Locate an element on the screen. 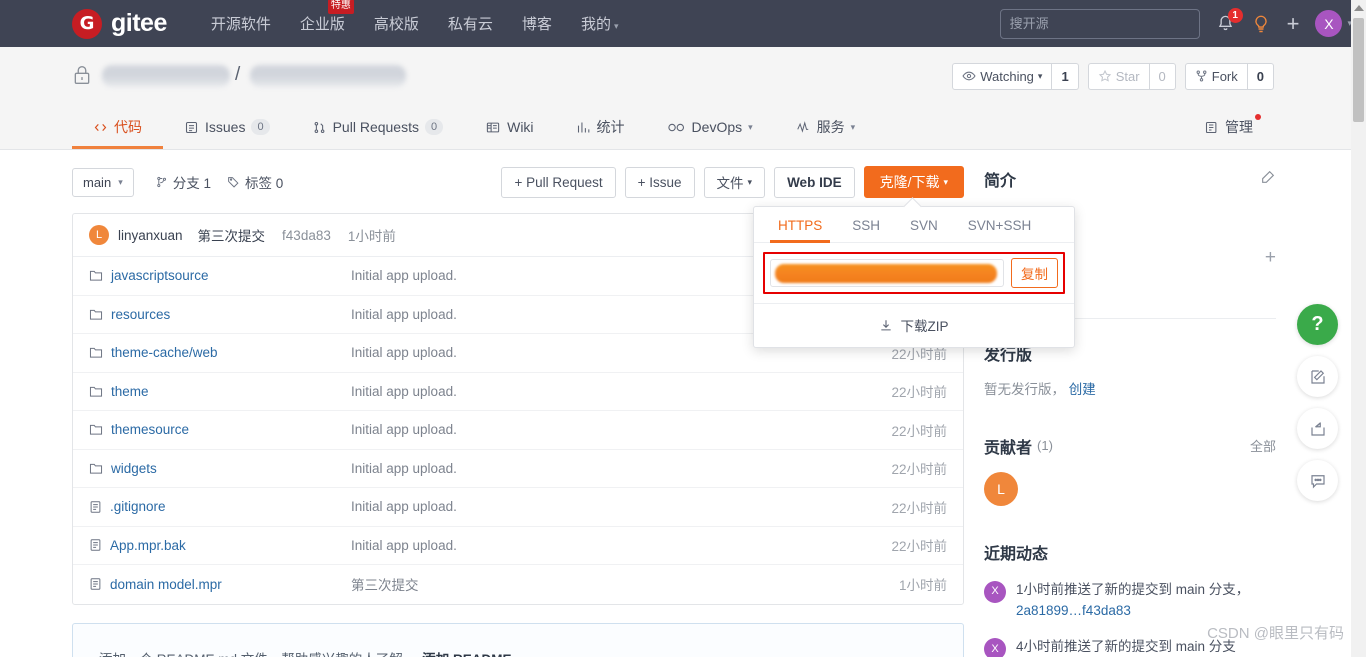 This screenshot has width=1366, height=657. tab-manage: 管理 is located at coordinates (1228, 127).